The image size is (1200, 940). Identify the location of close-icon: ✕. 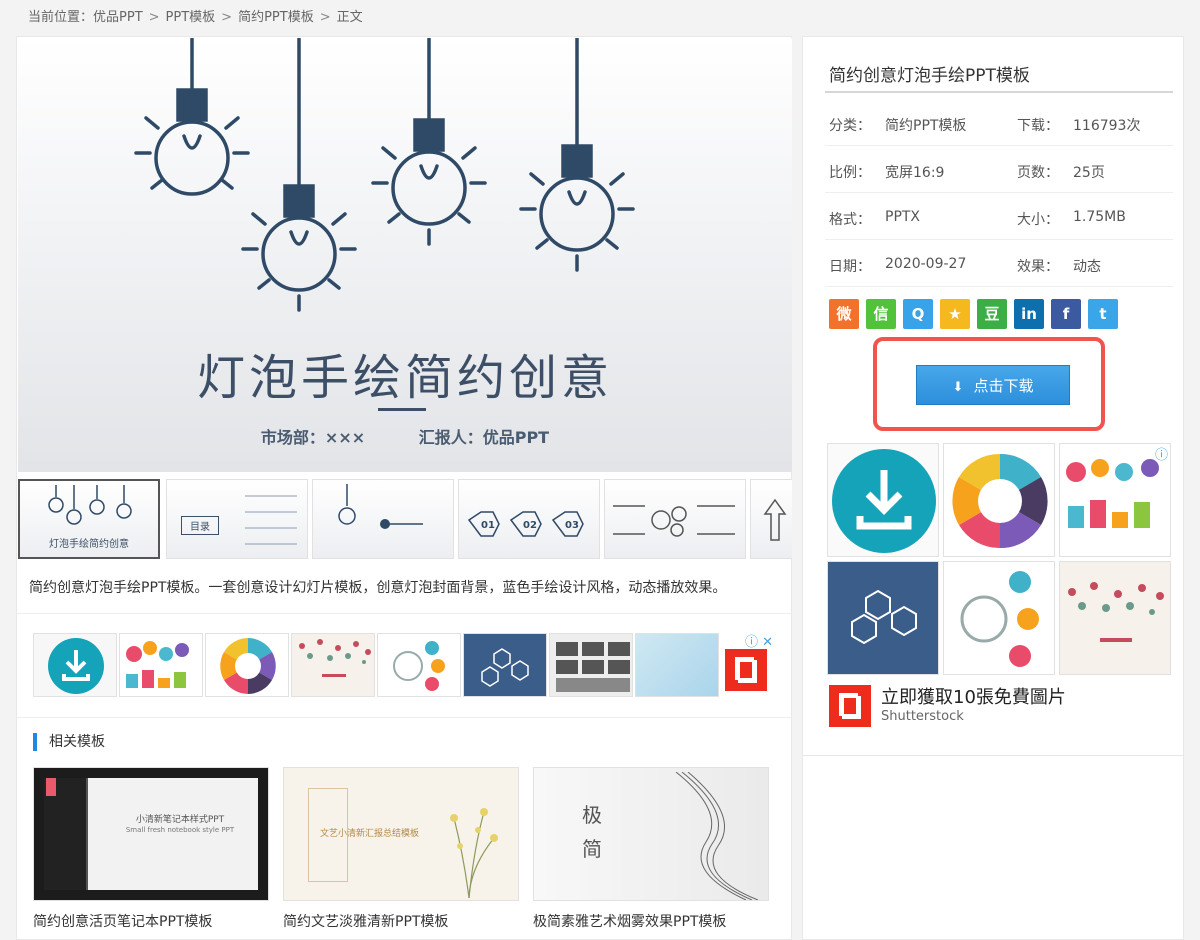
(767, 642).